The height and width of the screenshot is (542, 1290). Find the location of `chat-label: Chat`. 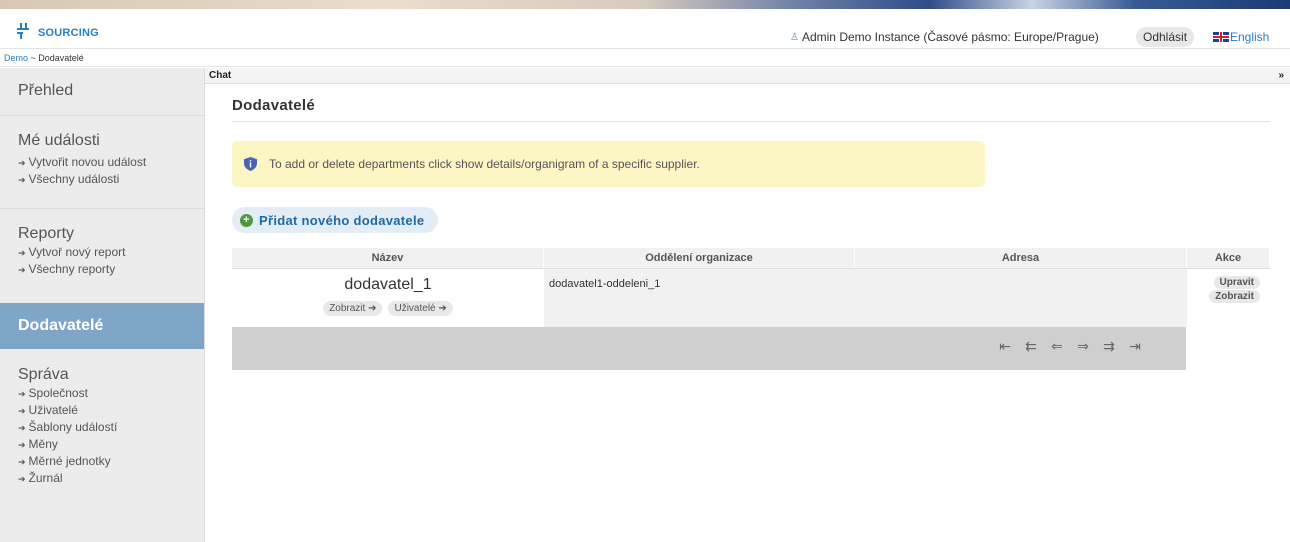

chat-label: Chat is located at coordinates (220, 75).